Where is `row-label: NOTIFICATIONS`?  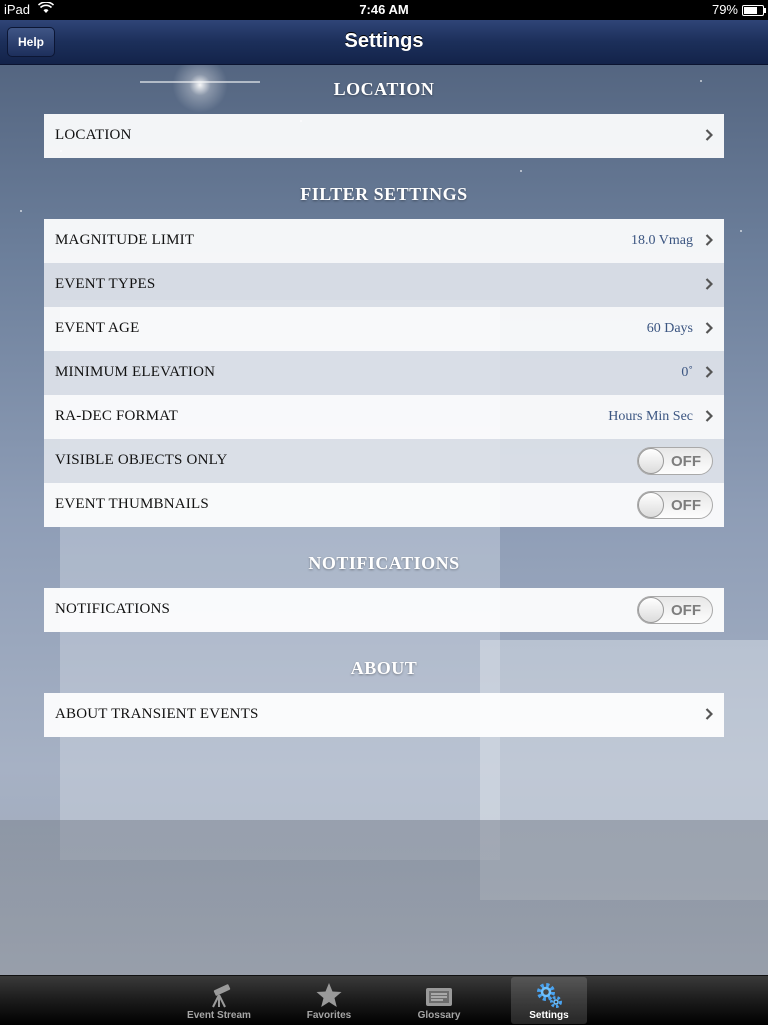 row-label: NOTIFICATIONS is located at coordinates (113, 609).